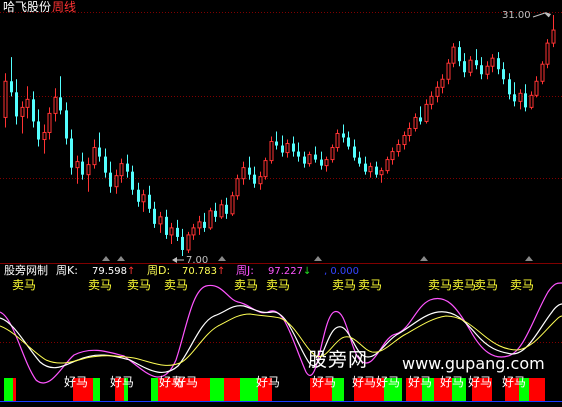 This screenshot has width=562, height=407. I want to click on zero-value: , 0.000, so click(341, 271).